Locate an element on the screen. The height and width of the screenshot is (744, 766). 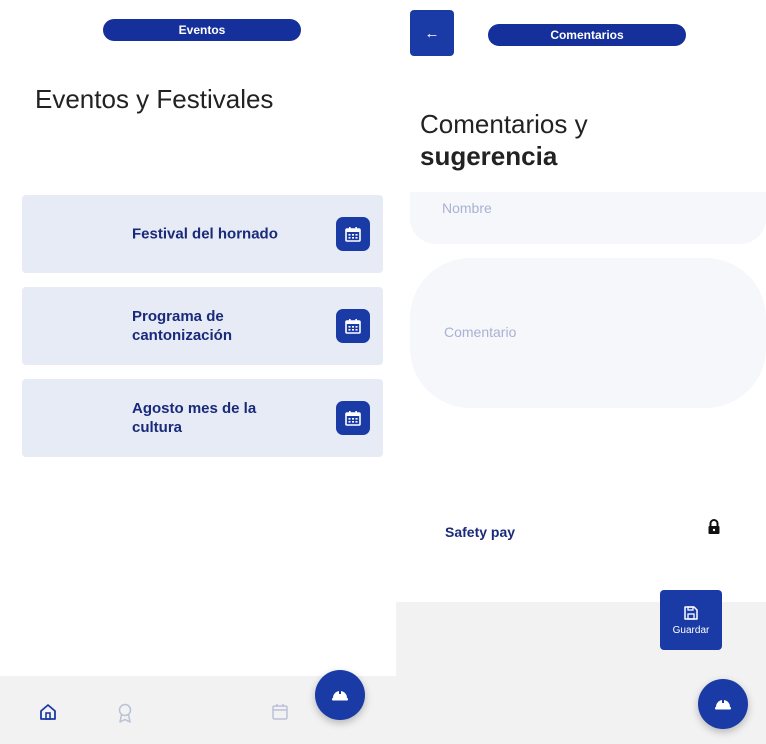
arrow-left-icon: ← is located at coordinates (432, 33).